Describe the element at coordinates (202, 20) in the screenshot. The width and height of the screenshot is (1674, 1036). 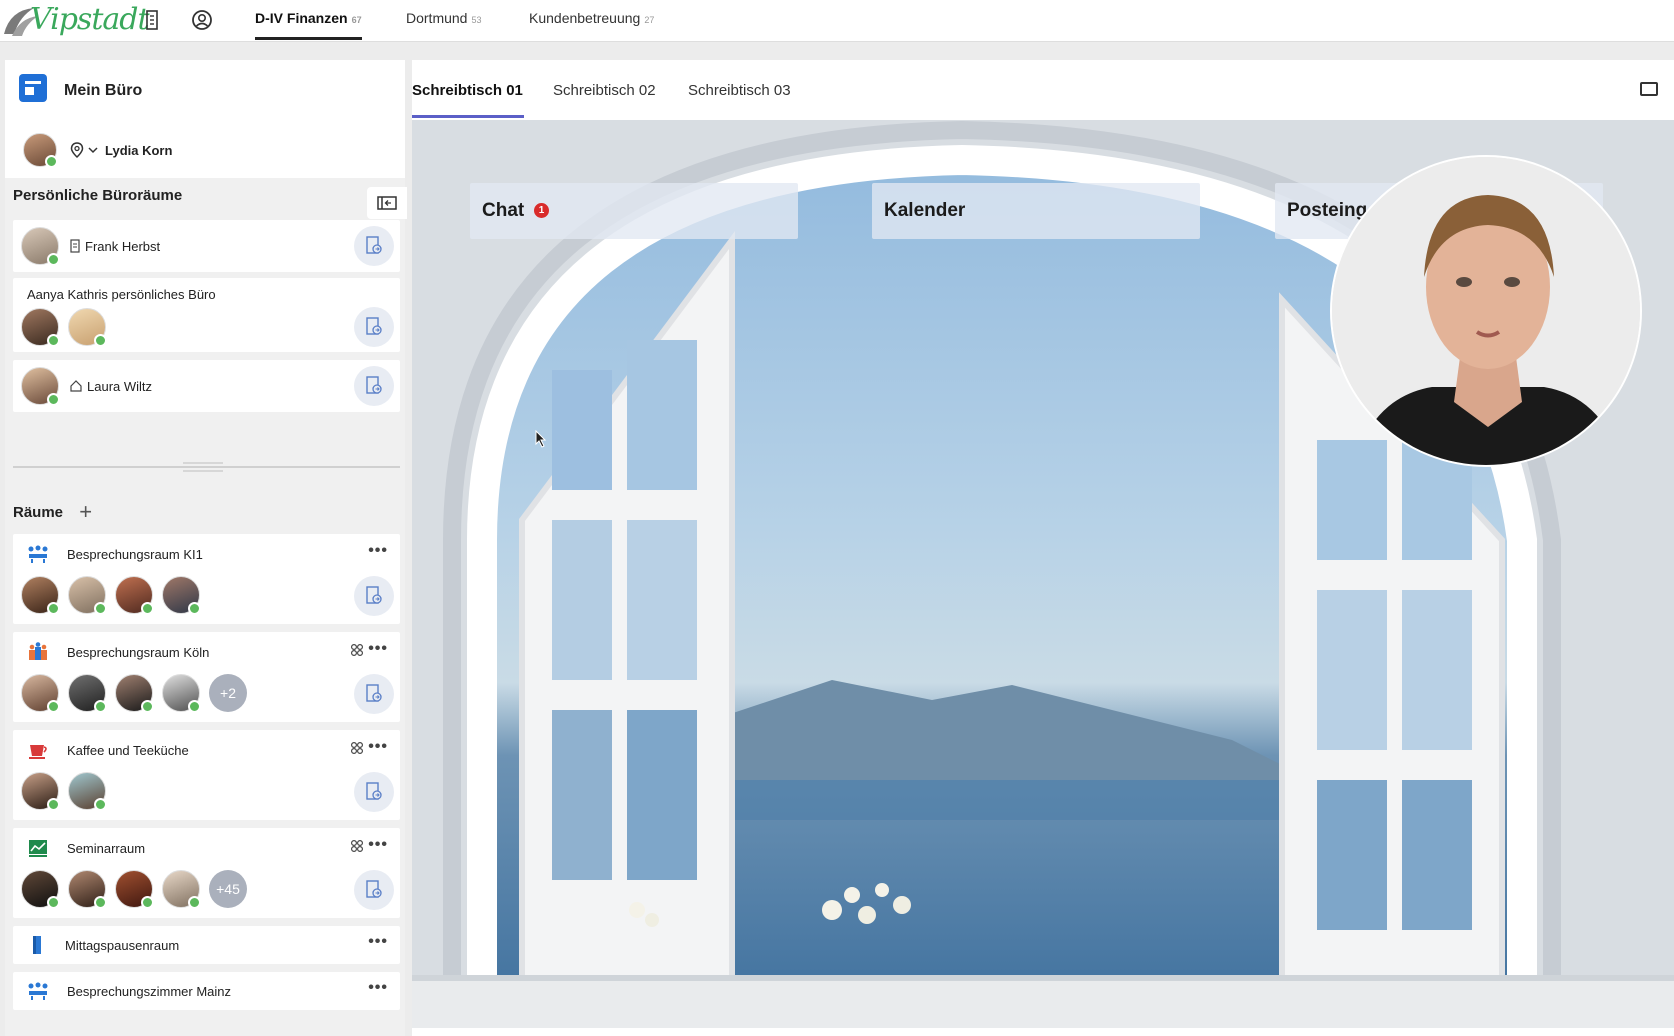
I see `user-search-icon` at that location.